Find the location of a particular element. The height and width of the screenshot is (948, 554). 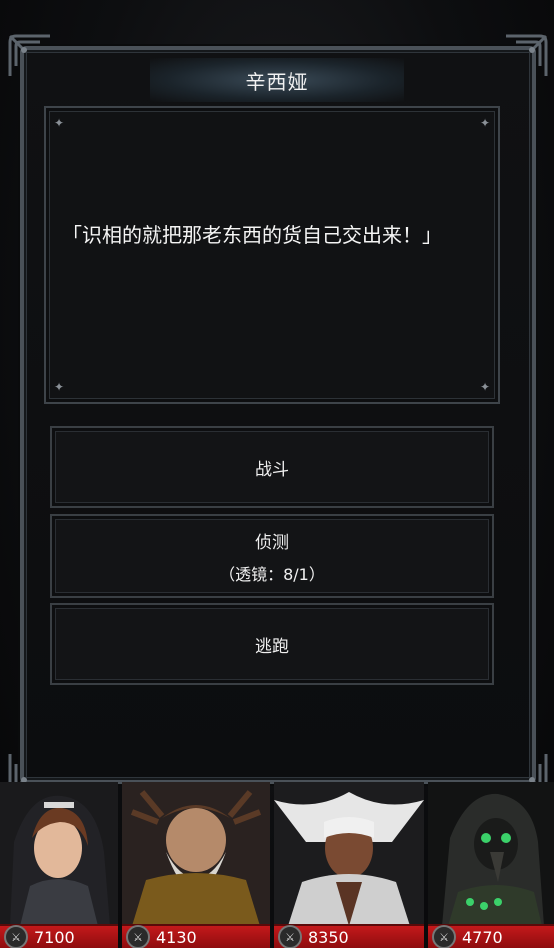

party-member-plague-doctor: ⚔ 4770 is located at coordinates (491, 865).